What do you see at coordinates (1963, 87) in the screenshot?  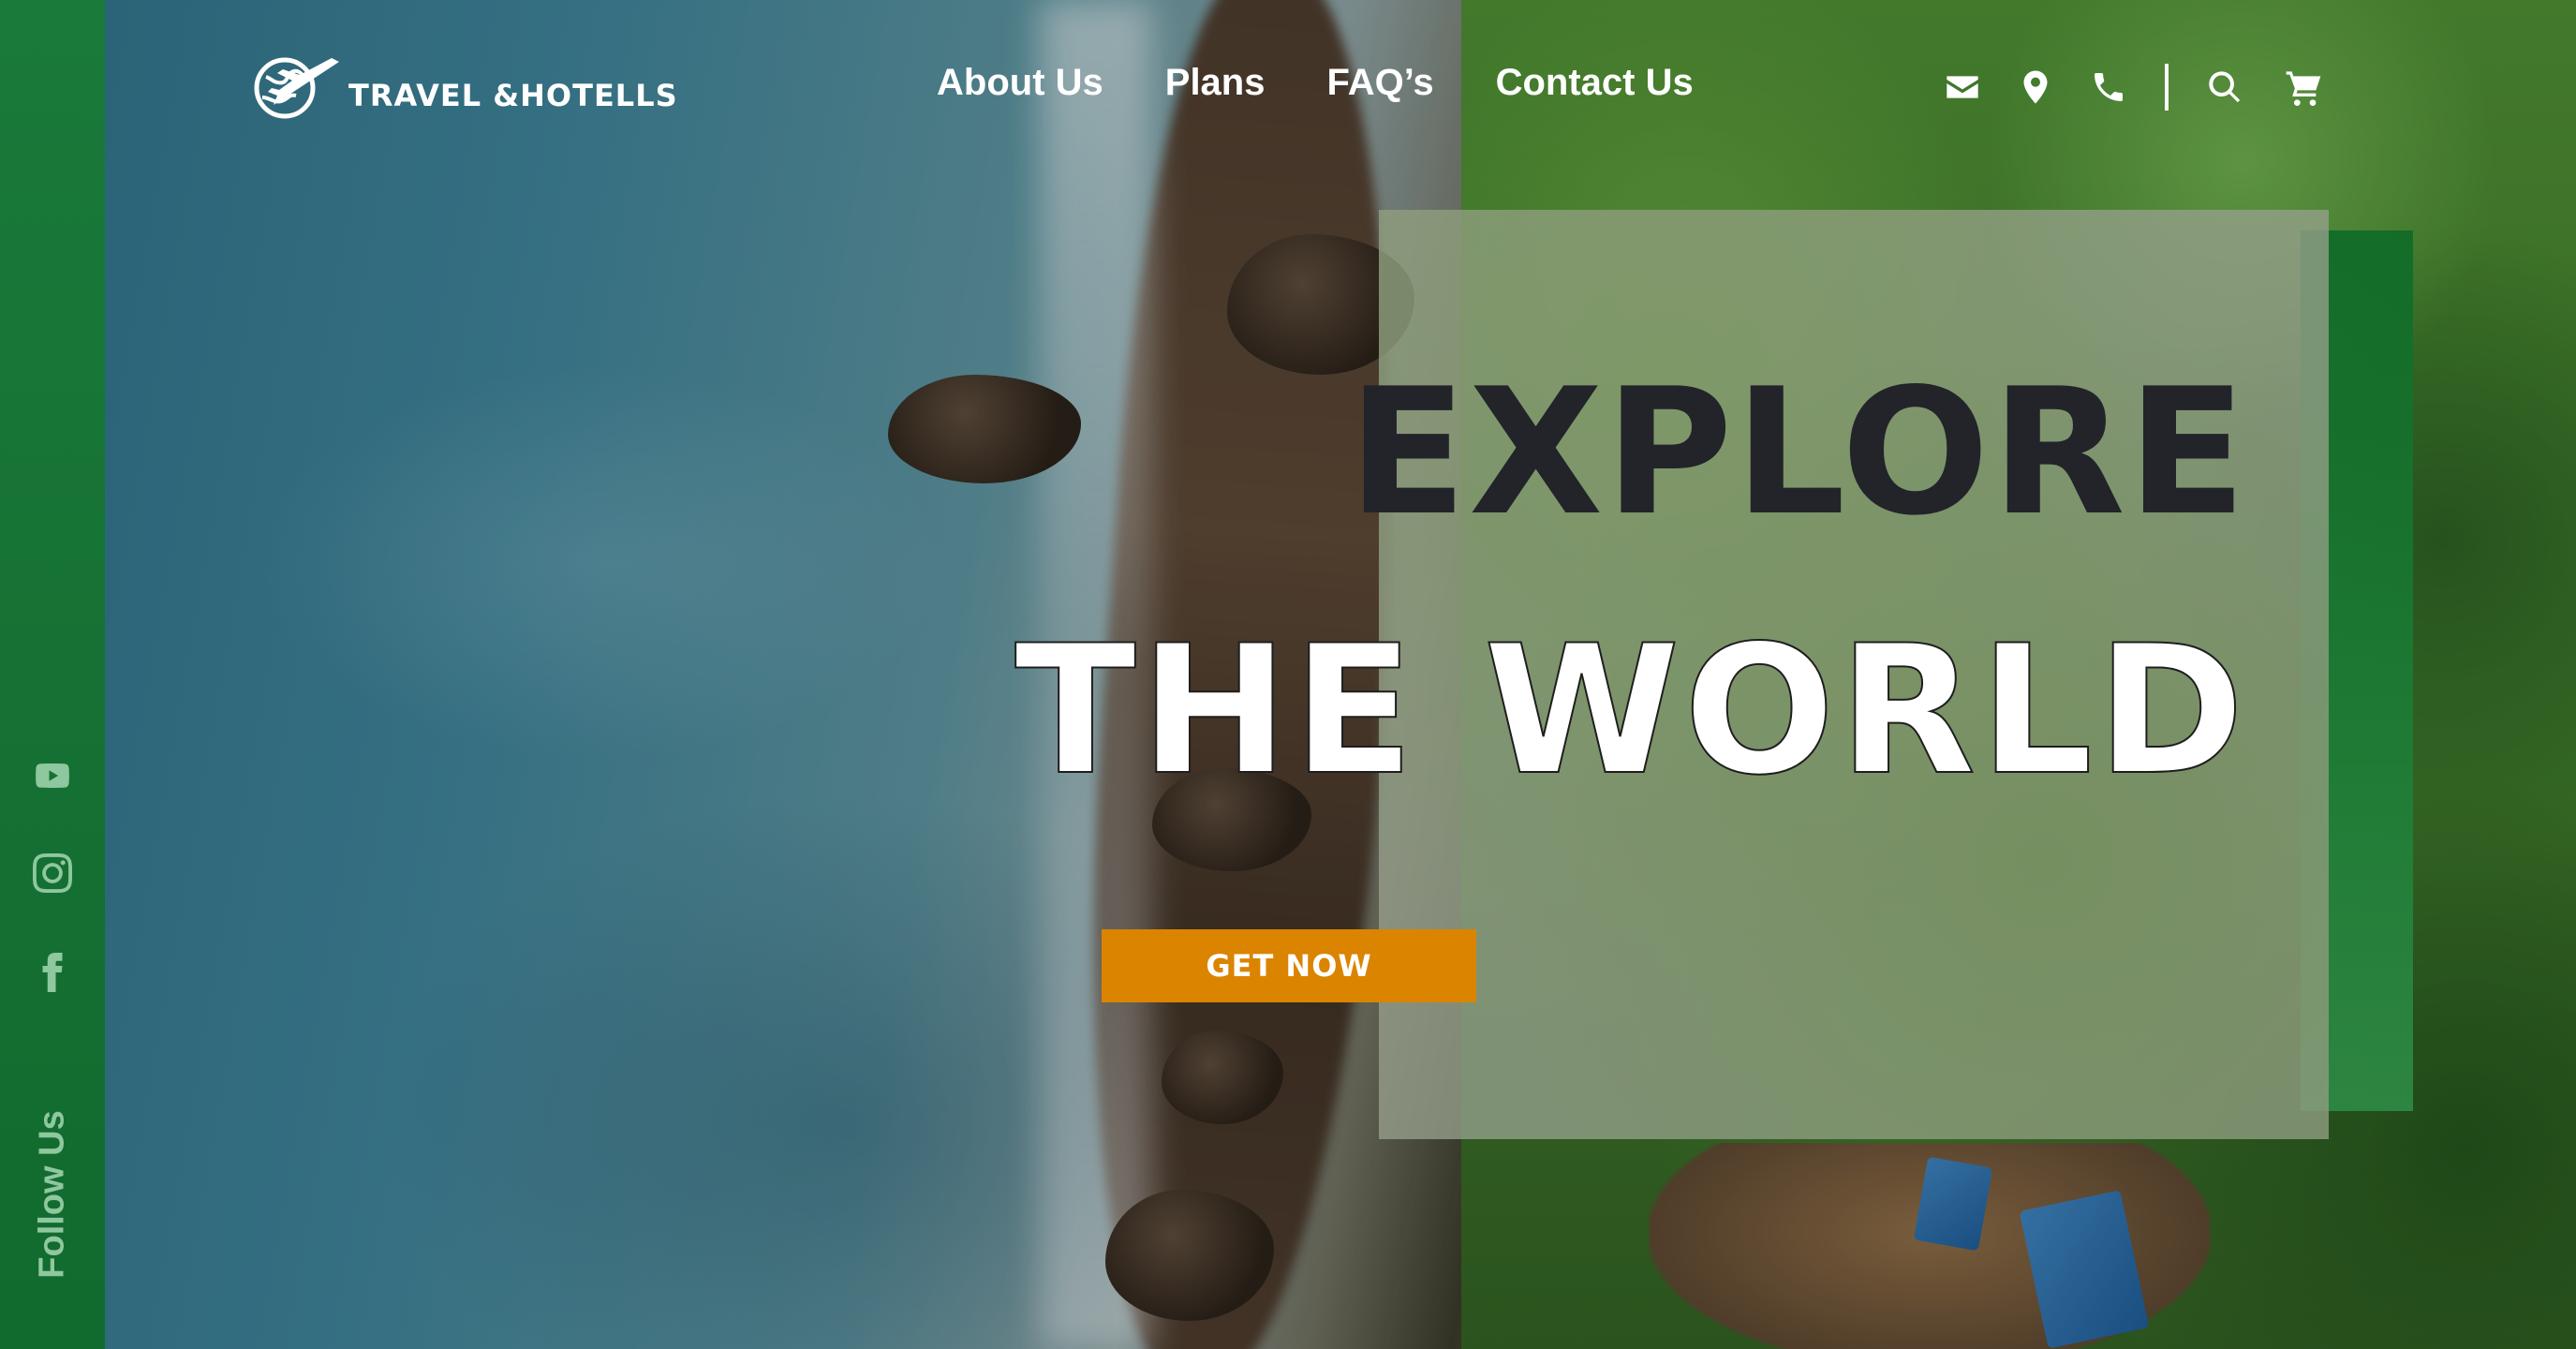 I see `envelope-icon` at bounding box center [1963, 87].